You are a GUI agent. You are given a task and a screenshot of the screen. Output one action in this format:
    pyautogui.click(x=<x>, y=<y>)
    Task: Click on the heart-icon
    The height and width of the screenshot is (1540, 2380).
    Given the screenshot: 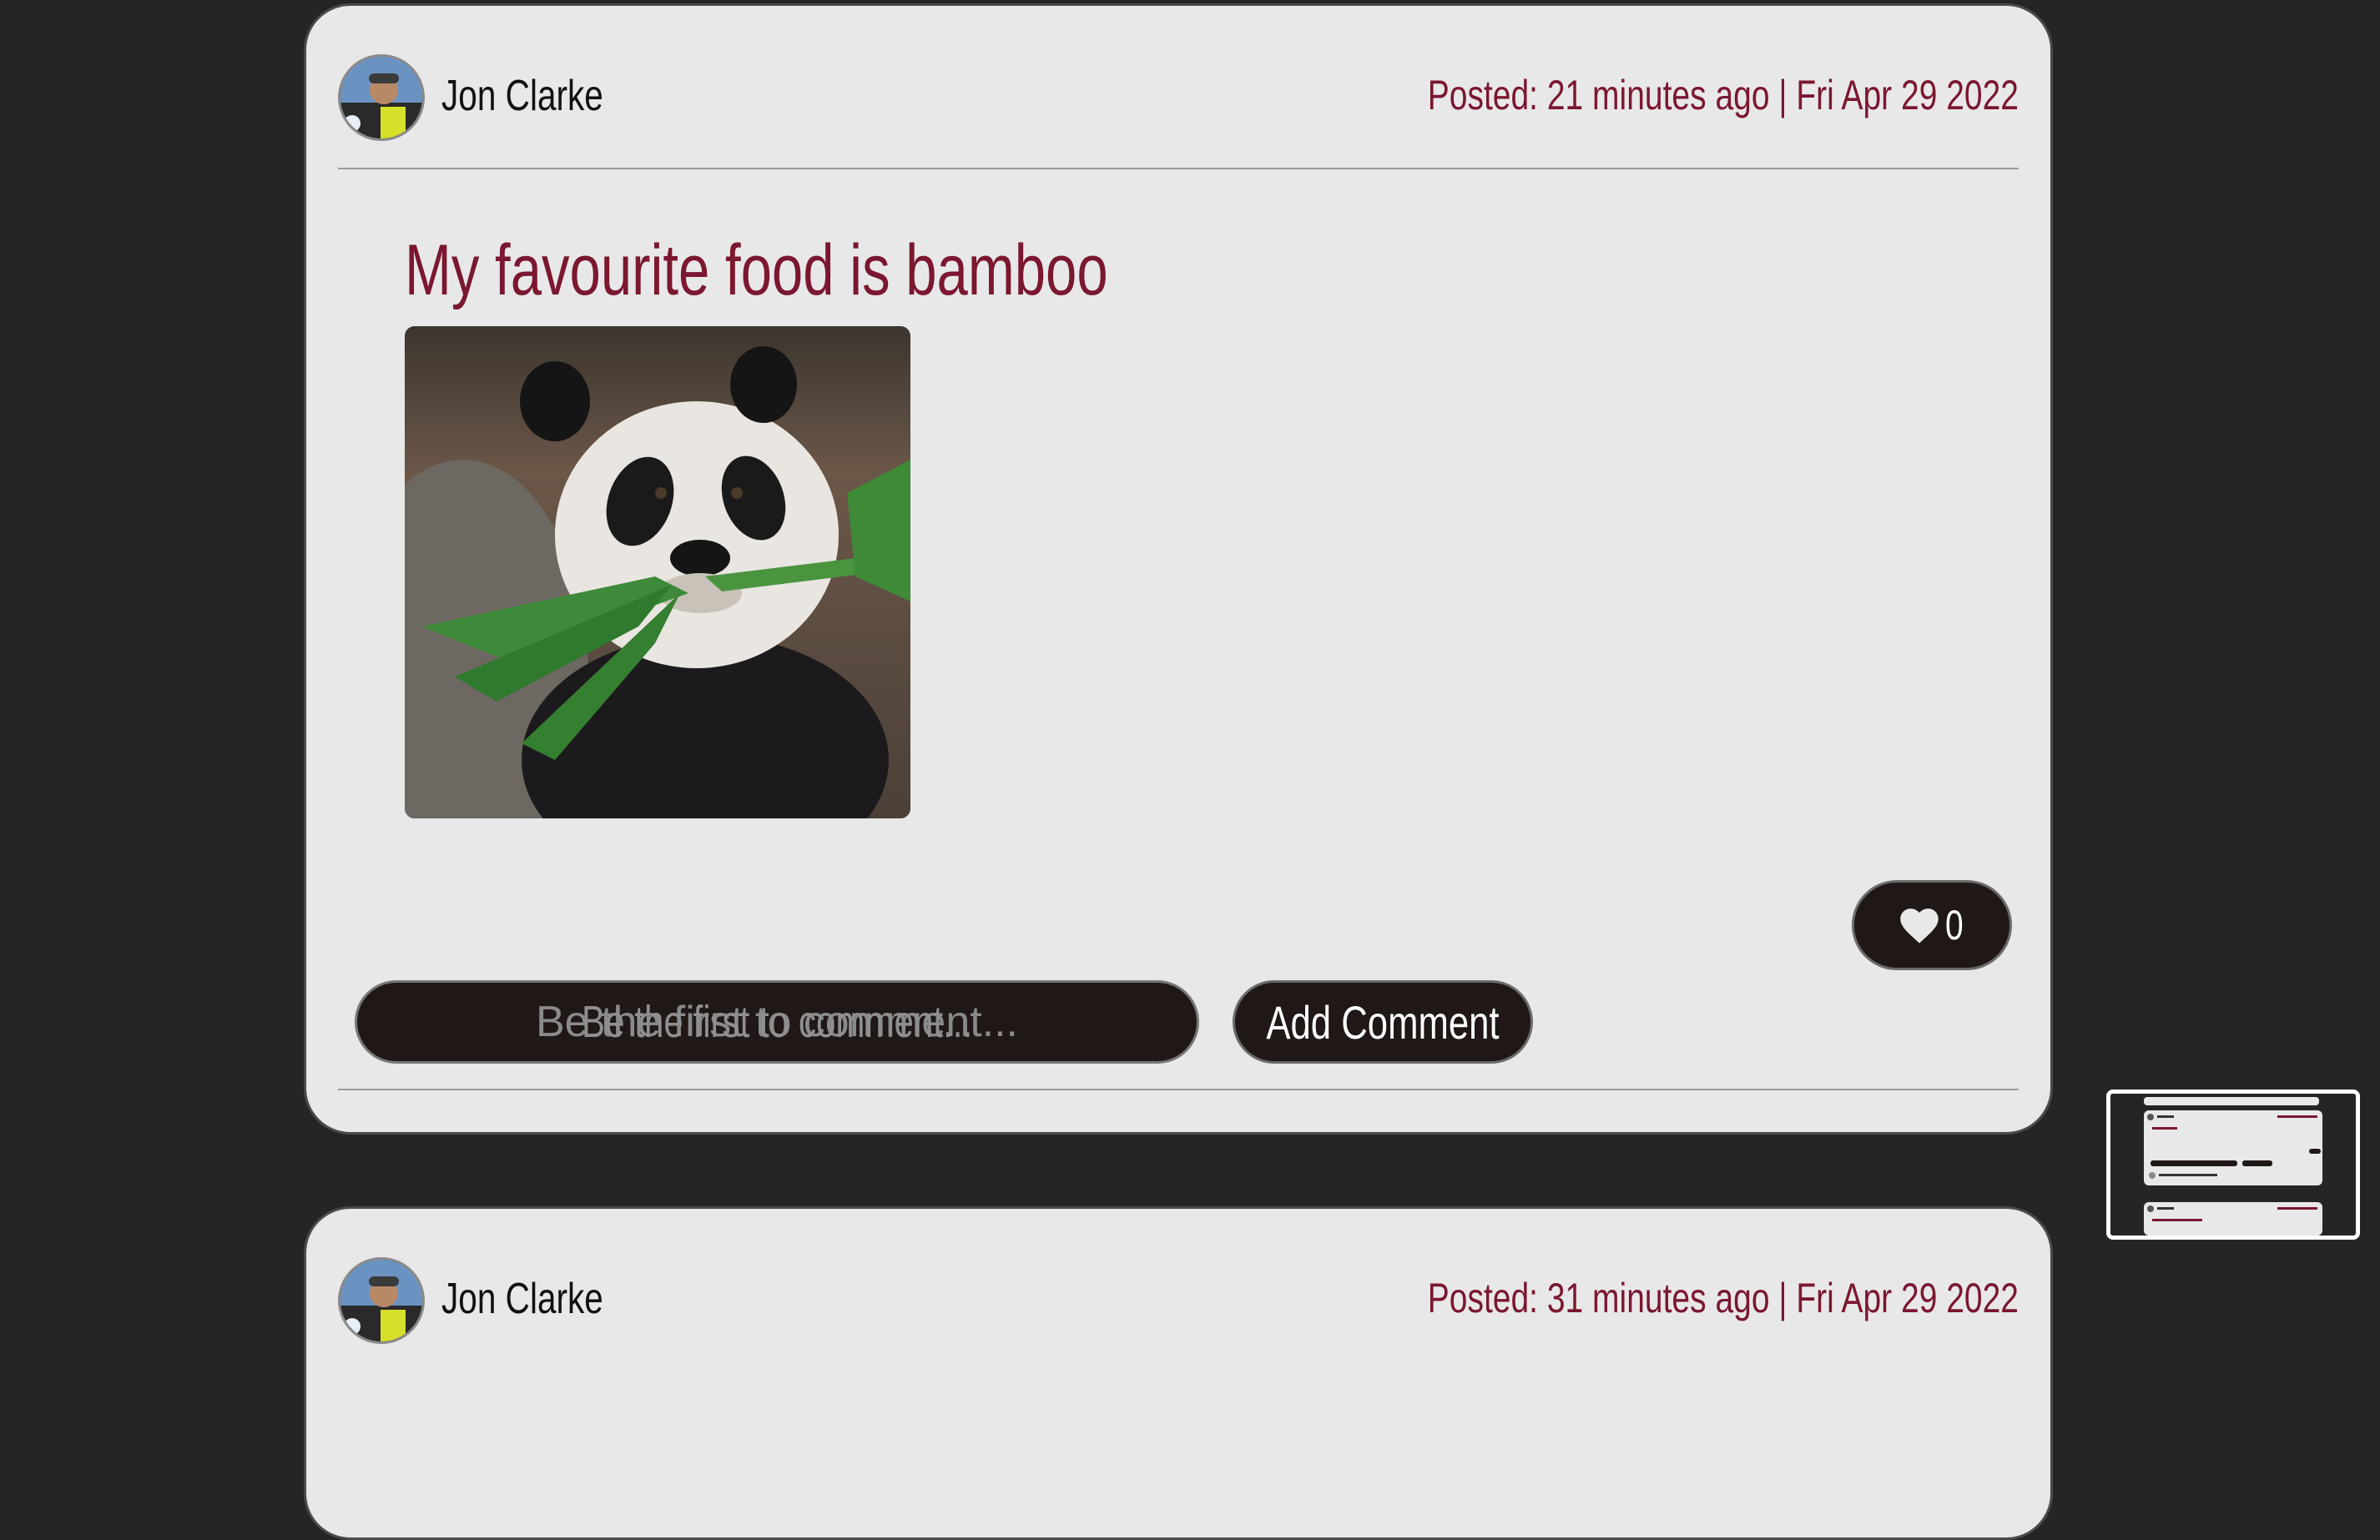 What is the action you would take?
    pyautogui.click(x=1919, y=926)
    